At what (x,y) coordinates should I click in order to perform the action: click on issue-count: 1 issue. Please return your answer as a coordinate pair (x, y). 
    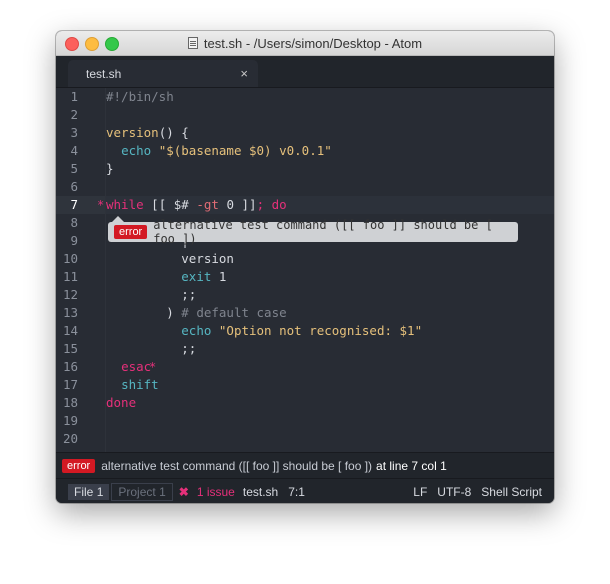
    Looking at the image, I should click on (216, 492).